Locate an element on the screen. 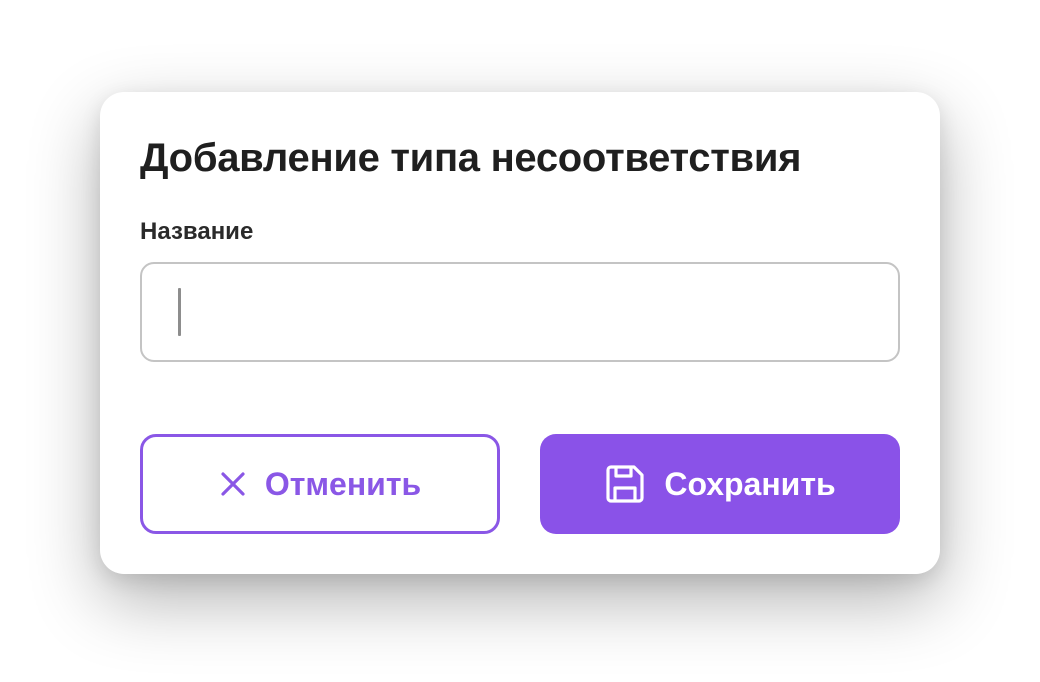 This screenshot has width=1040, height=682. close-icon is located at coordinates (233, 484).